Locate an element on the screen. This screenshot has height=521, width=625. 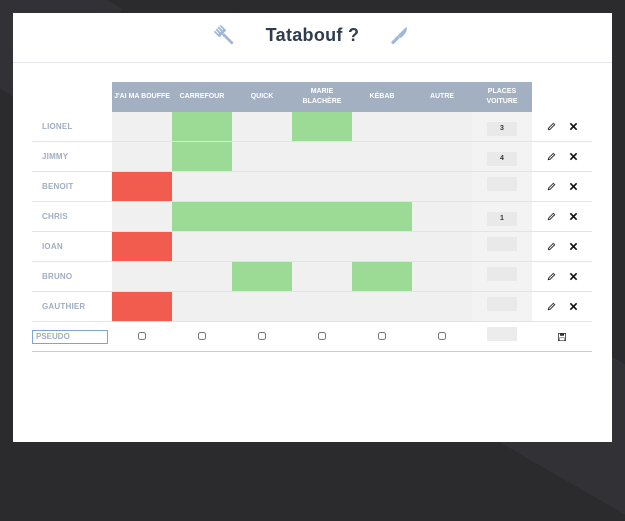
checkbox-carrefour is located at coordinates (202, 336).